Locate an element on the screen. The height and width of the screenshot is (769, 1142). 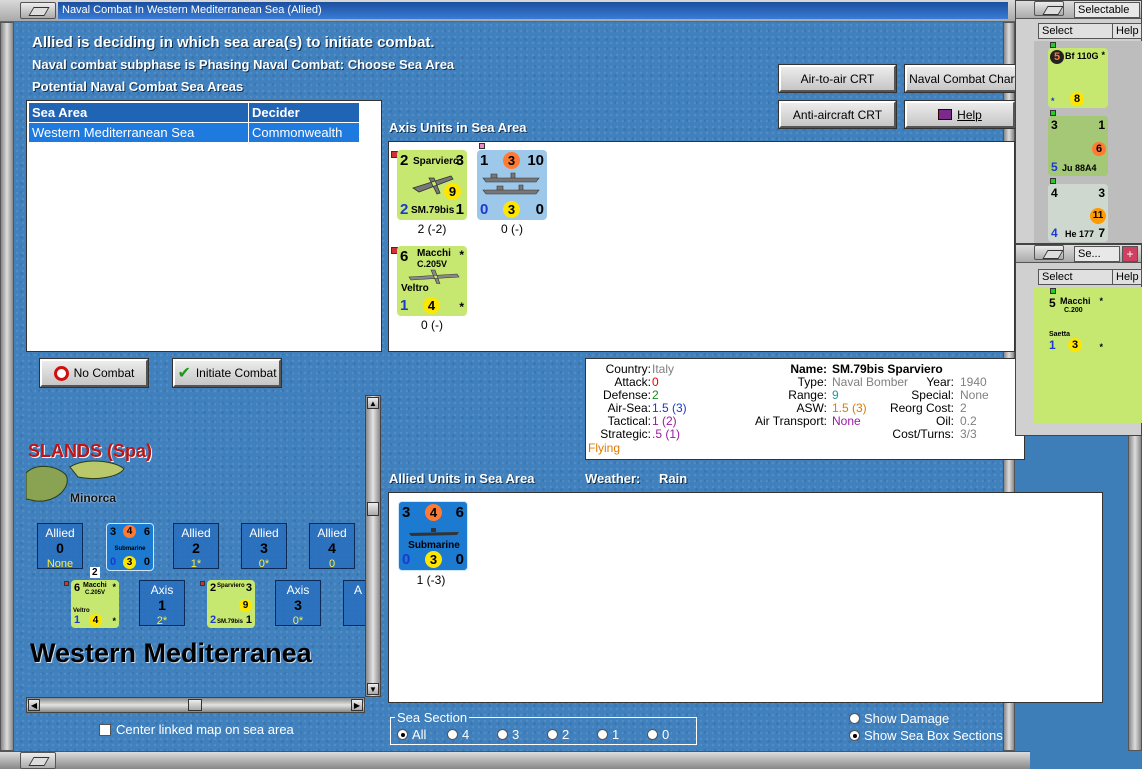
sea-area-cell: Western Mediterranean Sea is located at coordinates (138, 132).